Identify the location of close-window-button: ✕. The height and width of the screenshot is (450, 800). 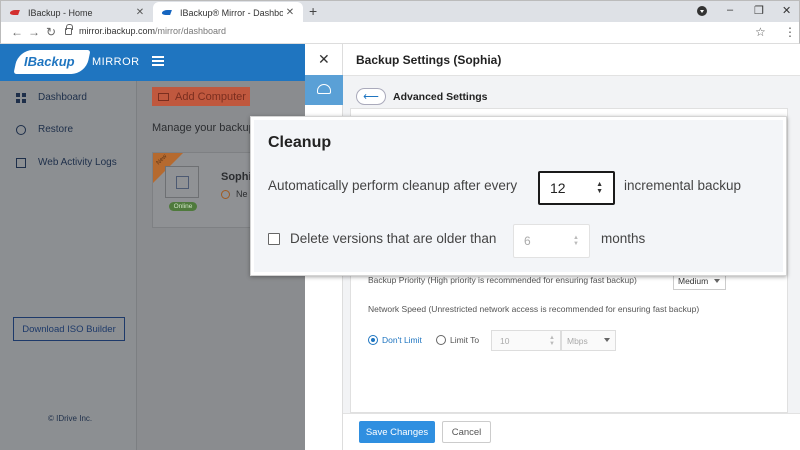
(786, 10).